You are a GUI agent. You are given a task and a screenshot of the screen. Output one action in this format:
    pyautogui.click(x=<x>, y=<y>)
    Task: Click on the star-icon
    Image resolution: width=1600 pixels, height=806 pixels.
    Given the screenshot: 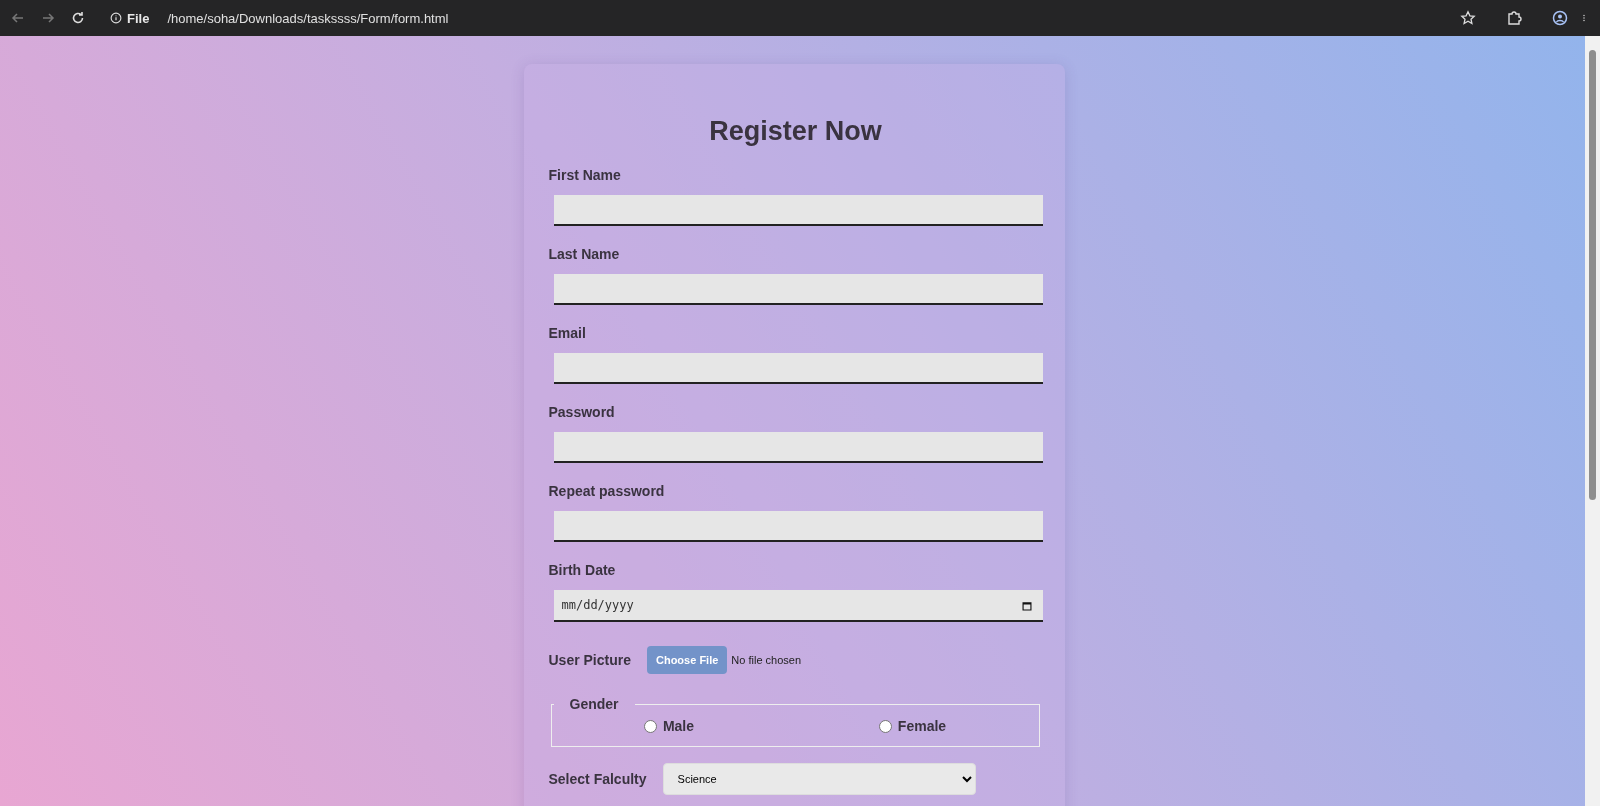 What is the action you would take?
    pyautogui.click(x=1468, y=18)
    